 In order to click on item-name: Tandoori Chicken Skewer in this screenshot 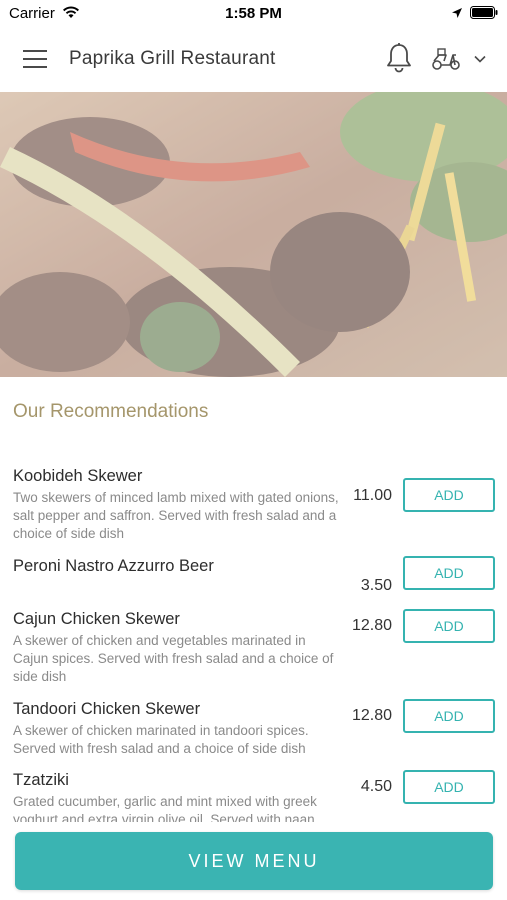, I will do `click(107, 709)`.